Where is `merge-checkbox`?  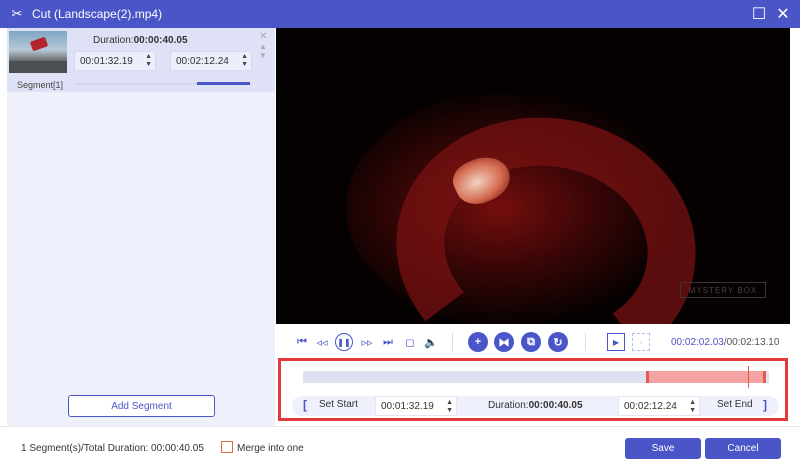
merge-checkbox is located at coordinates (227, 447).